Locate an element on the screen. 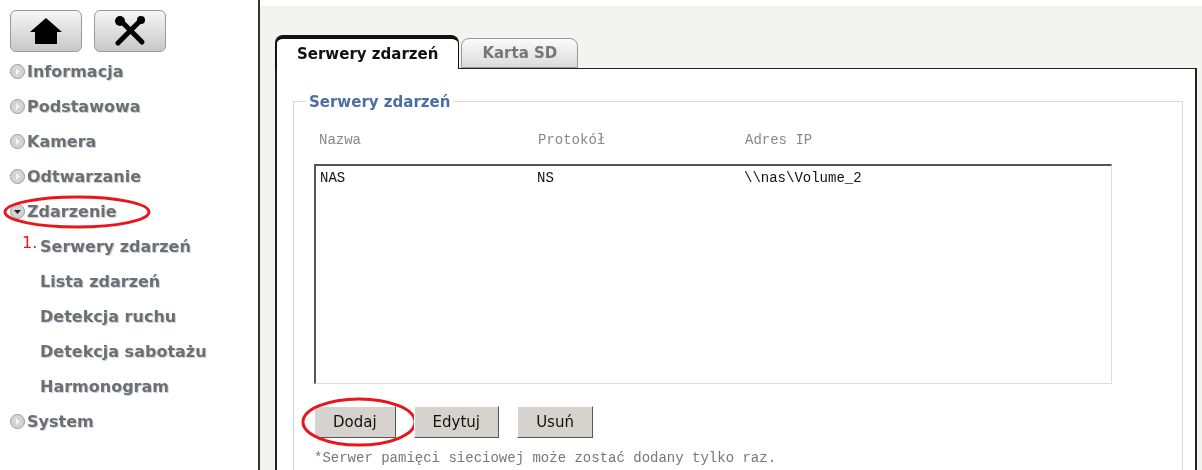  tools-icon is located at coordinates (130, 31).